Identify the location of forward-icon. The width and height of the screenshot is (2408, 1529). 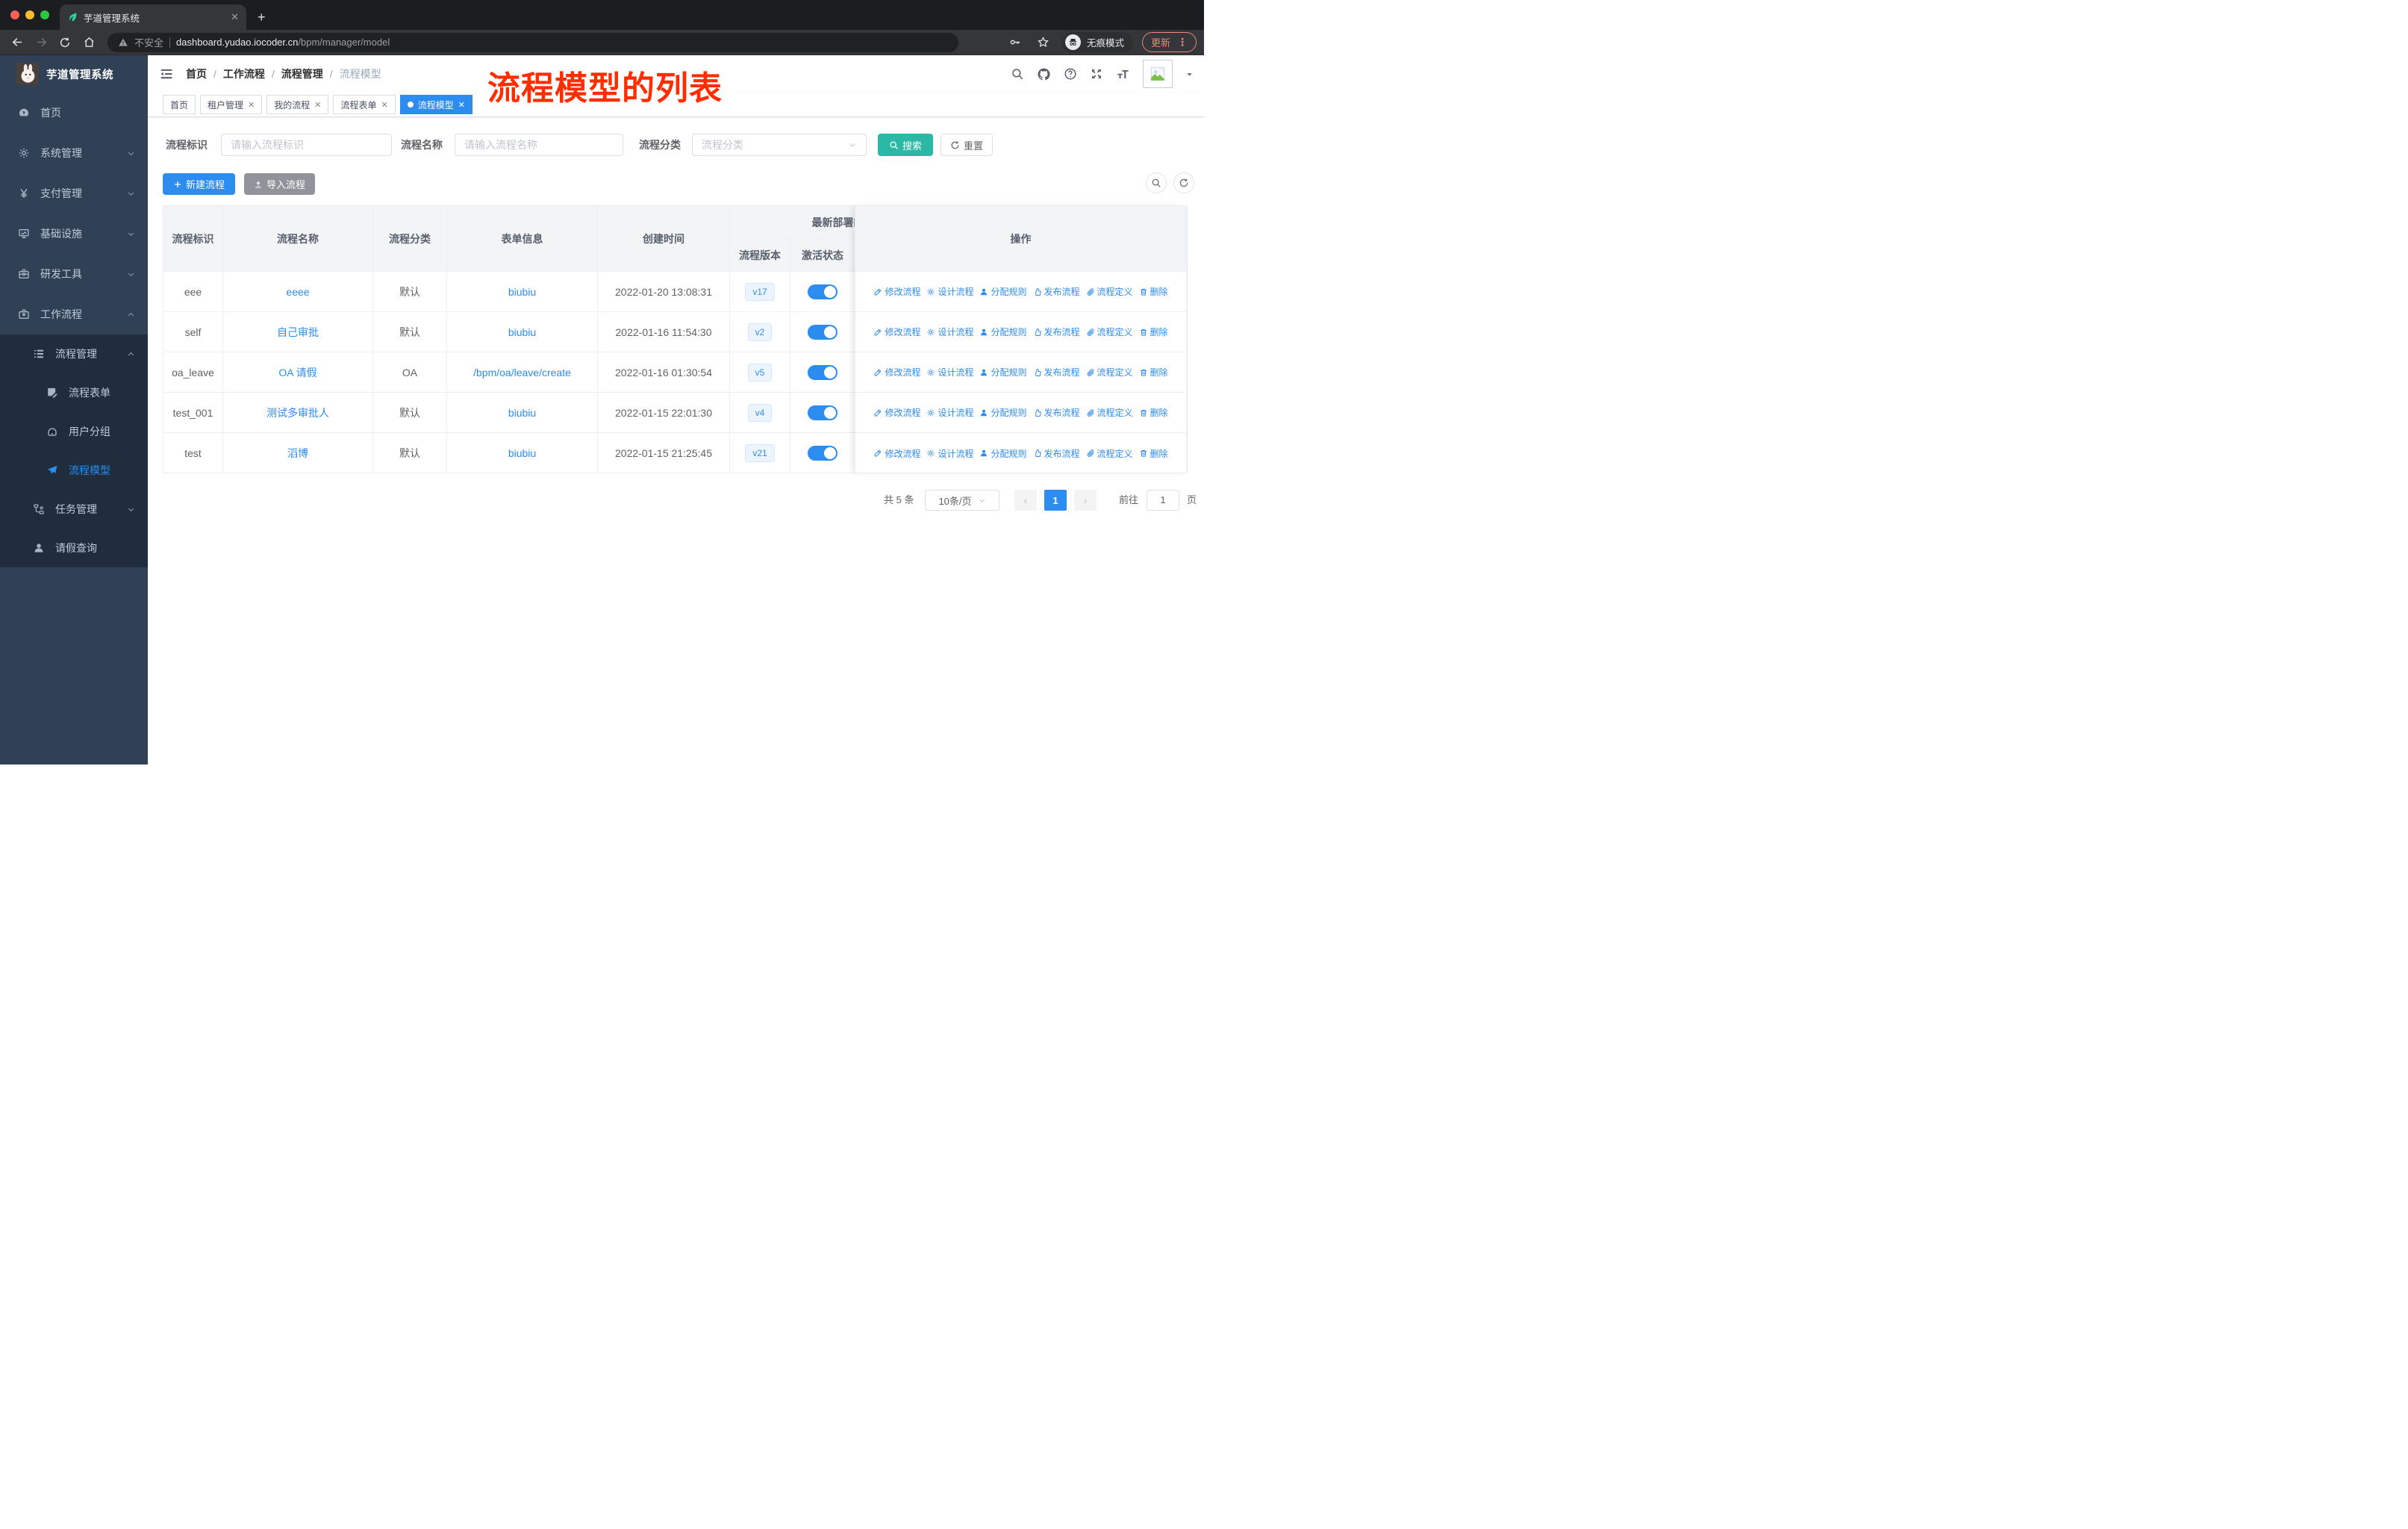
(41, 42).